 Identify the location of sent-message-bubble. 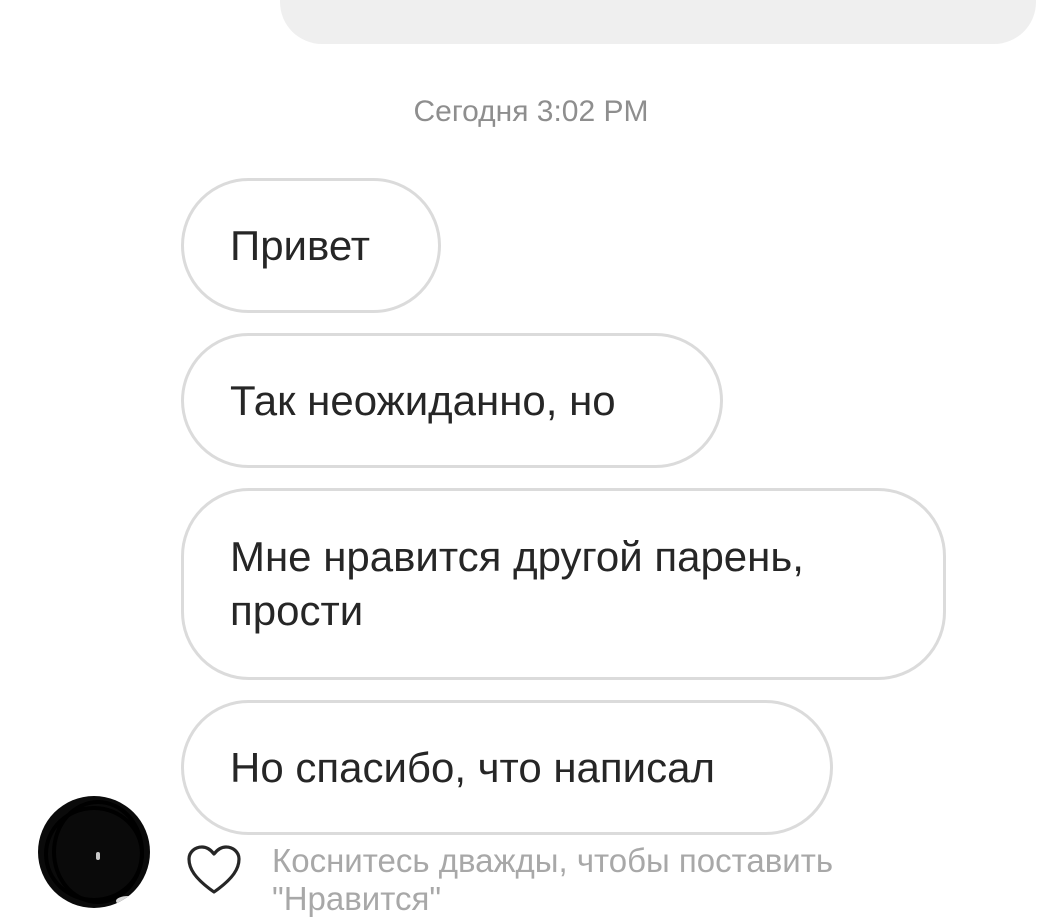
(658, 22).